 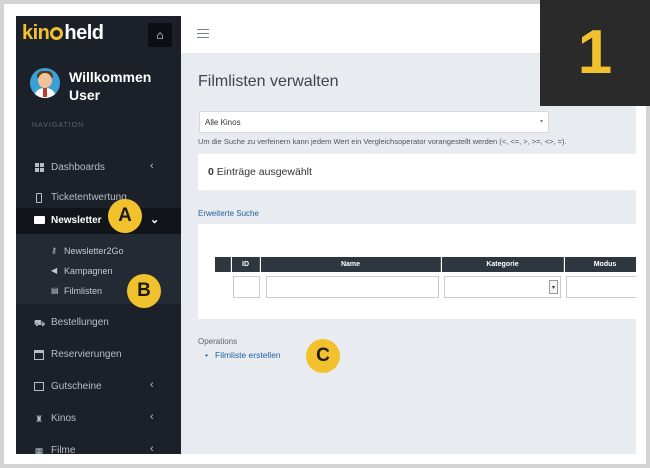 I want to click on filter-table: ID Name Kategorie Modus ▾, so click(x=417, y=271).